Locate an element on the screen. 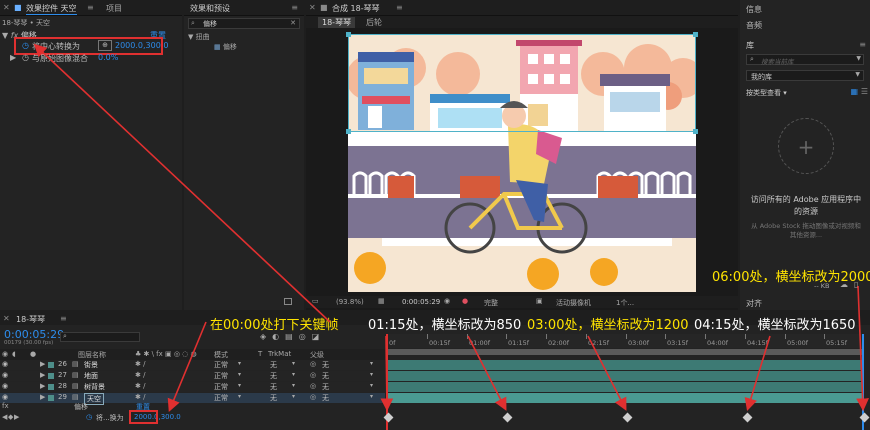 This screenshot has height=430, width=870. comp-tab-back-wheel: 后轮 is located at coordinates (374, 22).